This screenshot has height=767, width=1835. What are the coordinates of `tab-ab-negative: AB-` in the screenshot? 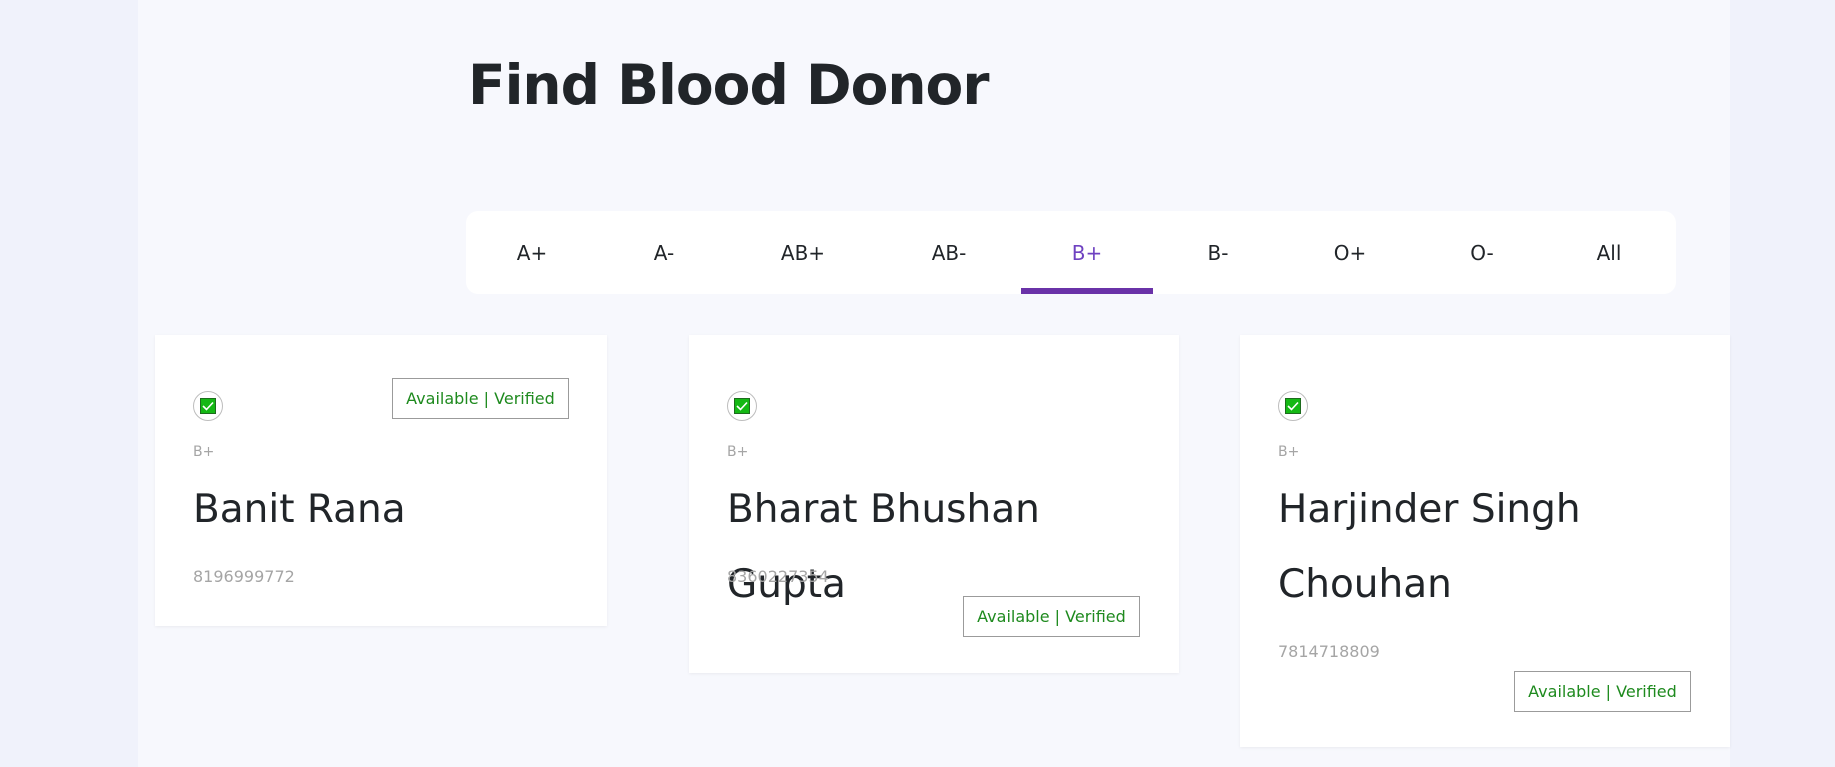 It's located at (949, 252).